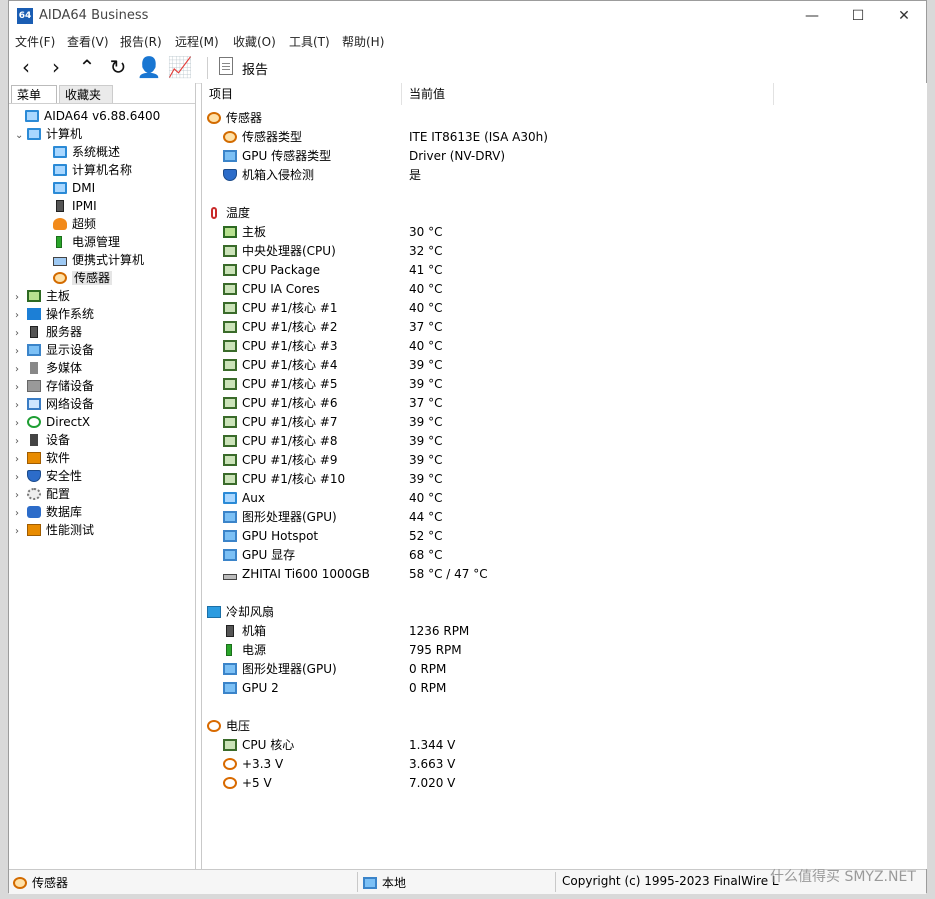 This screenshot has height=899, width=935. I want to click on sensor-row: 中央处理器(CPU), so click(279, 251).